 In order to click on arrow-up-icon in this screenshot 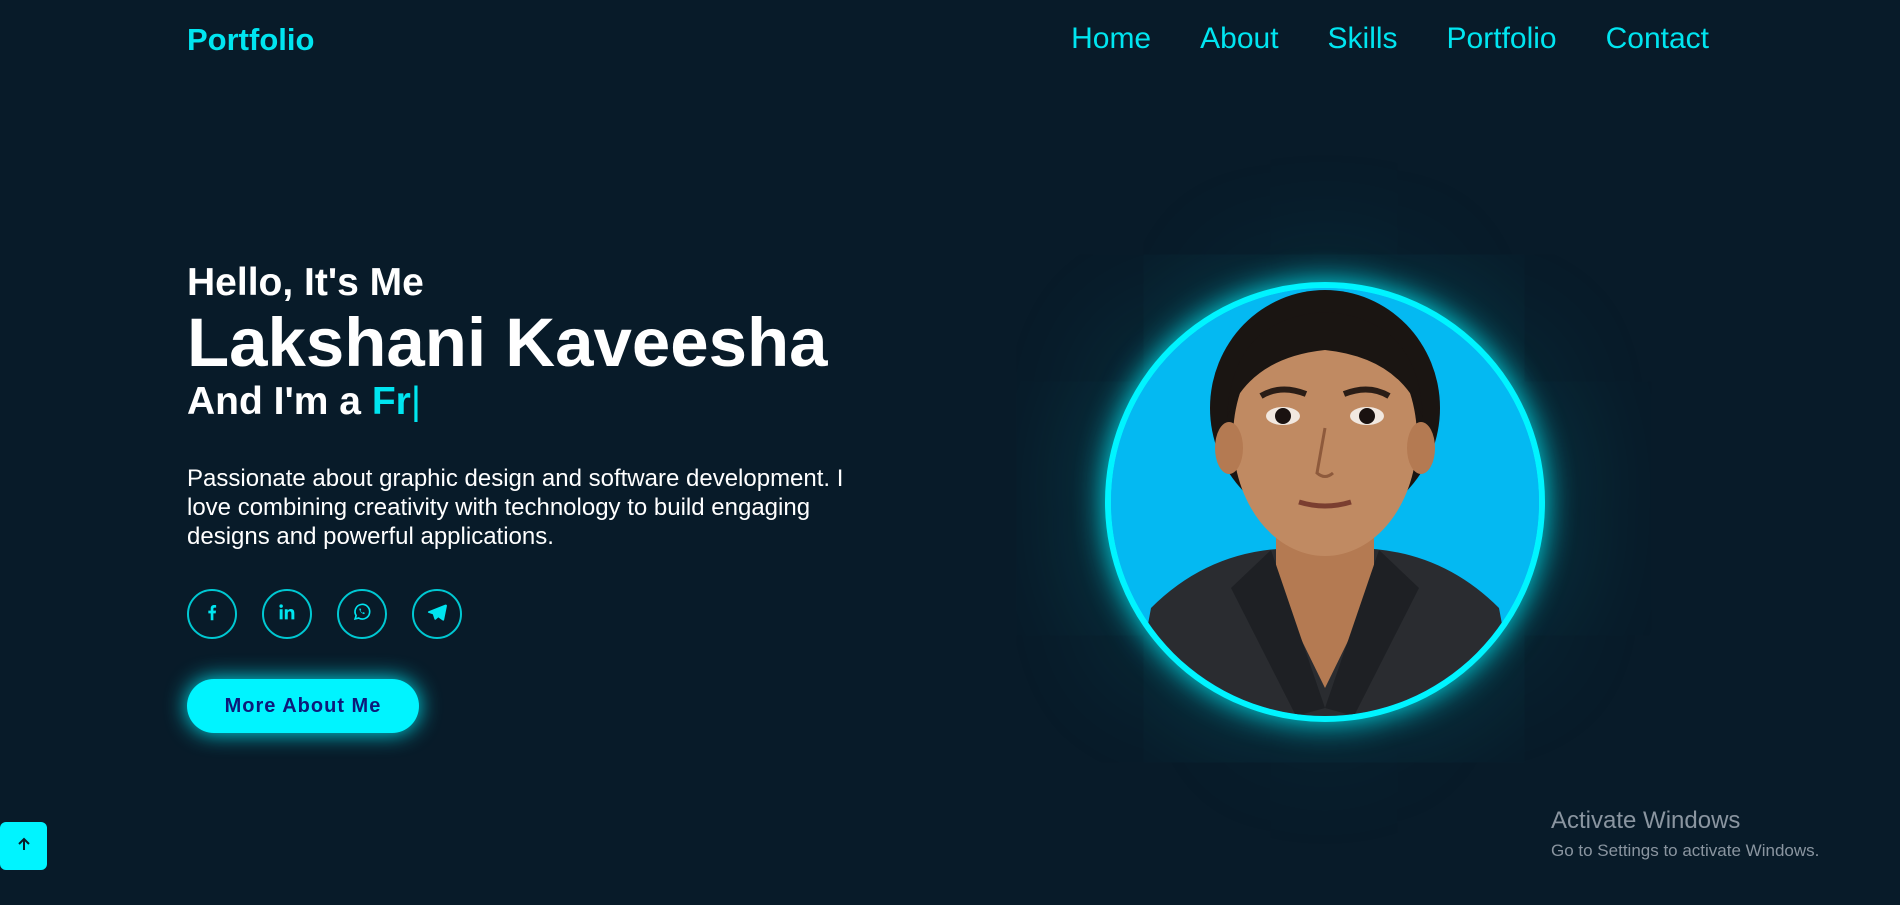, I will do `click(24, 846)`.